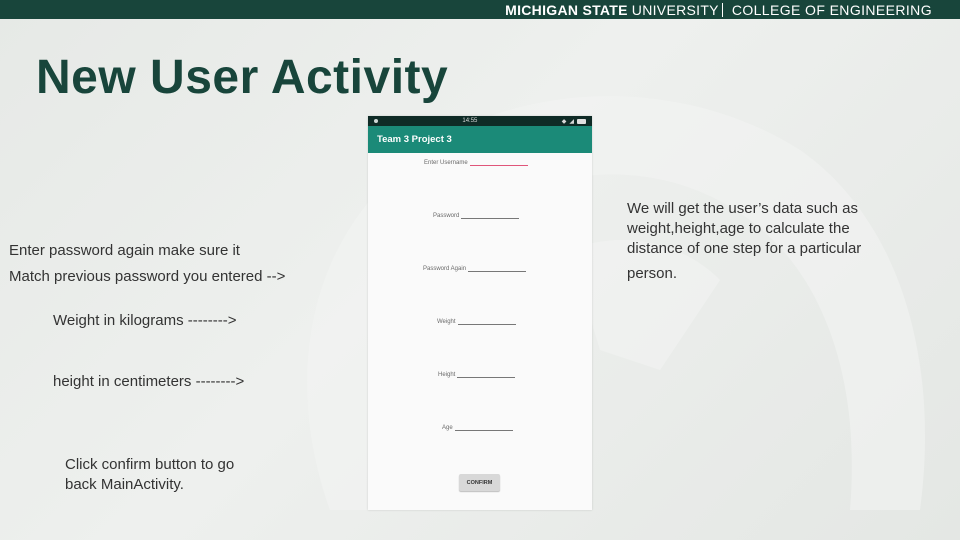 This screenshot has height=540, width=960. I want to click on signal-icon: ◢, so click(571, 121).